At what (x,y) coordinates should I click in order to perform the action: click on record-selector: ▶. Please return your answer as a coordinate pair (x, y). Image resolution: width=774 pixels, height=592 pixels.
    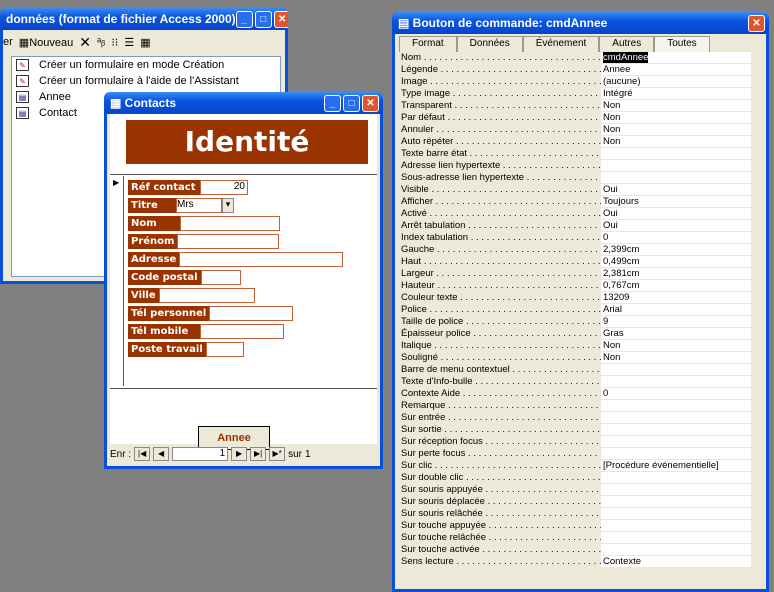
    Looking at the image, I should click on (117, 281).